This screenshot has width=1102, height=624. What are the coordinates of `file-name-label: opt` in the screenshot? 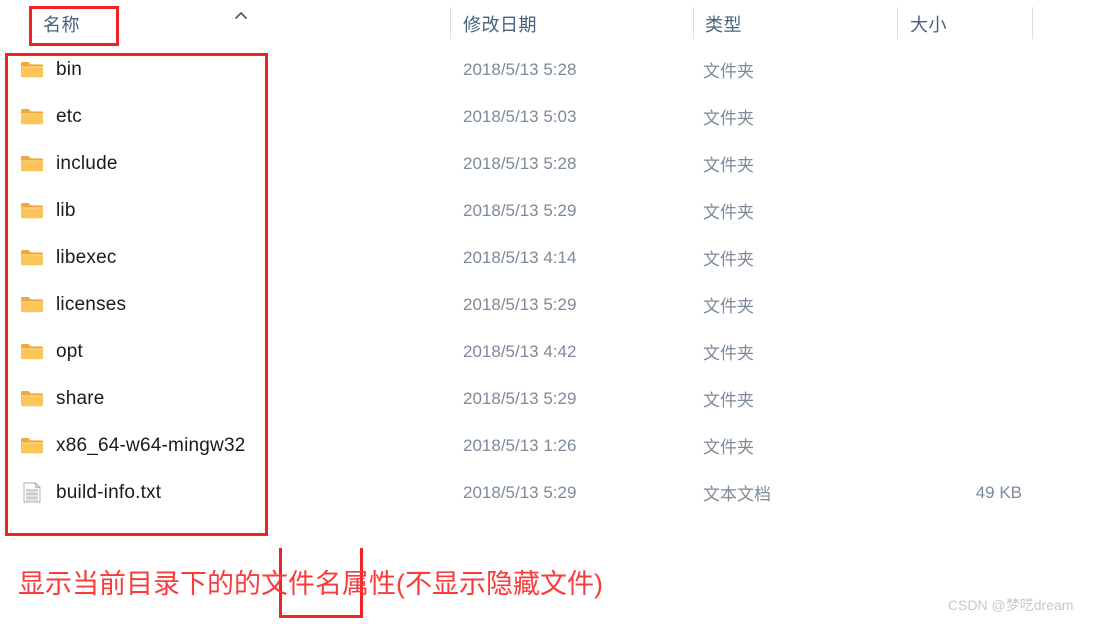 It's located at (70, 351).